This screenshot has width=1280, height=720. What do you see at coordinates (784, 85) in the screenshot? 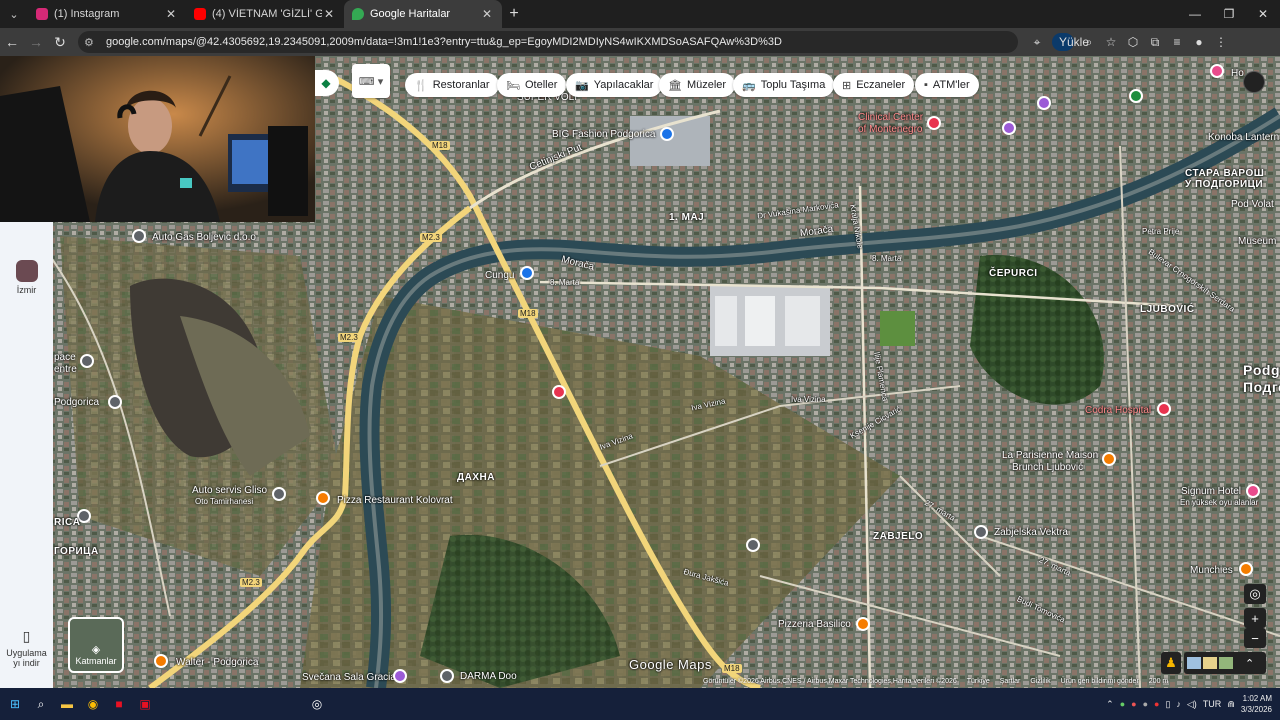
I see `chip-transit: 🚌 Toplu Taşıma` at bounding box center [784, 85].